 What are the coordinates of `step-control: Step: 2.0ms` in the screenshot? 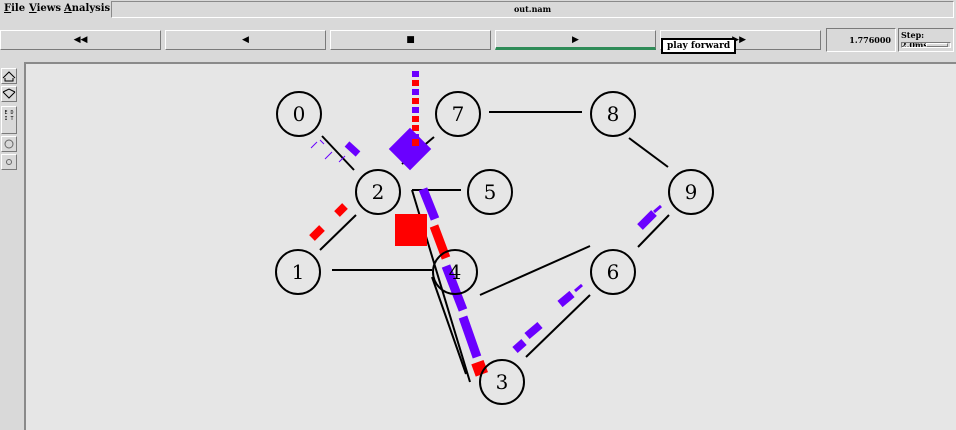 It's located at (926, 40).